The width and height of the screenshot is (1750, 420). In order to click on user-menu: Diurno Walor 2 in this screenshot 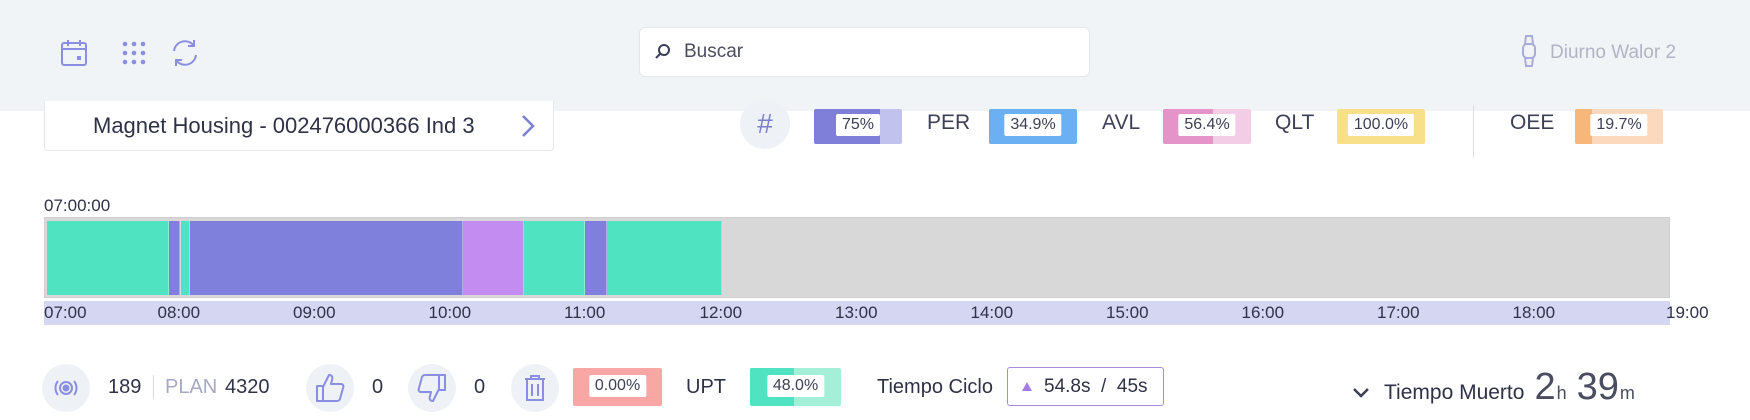, I will do `click(1598, 53)`.